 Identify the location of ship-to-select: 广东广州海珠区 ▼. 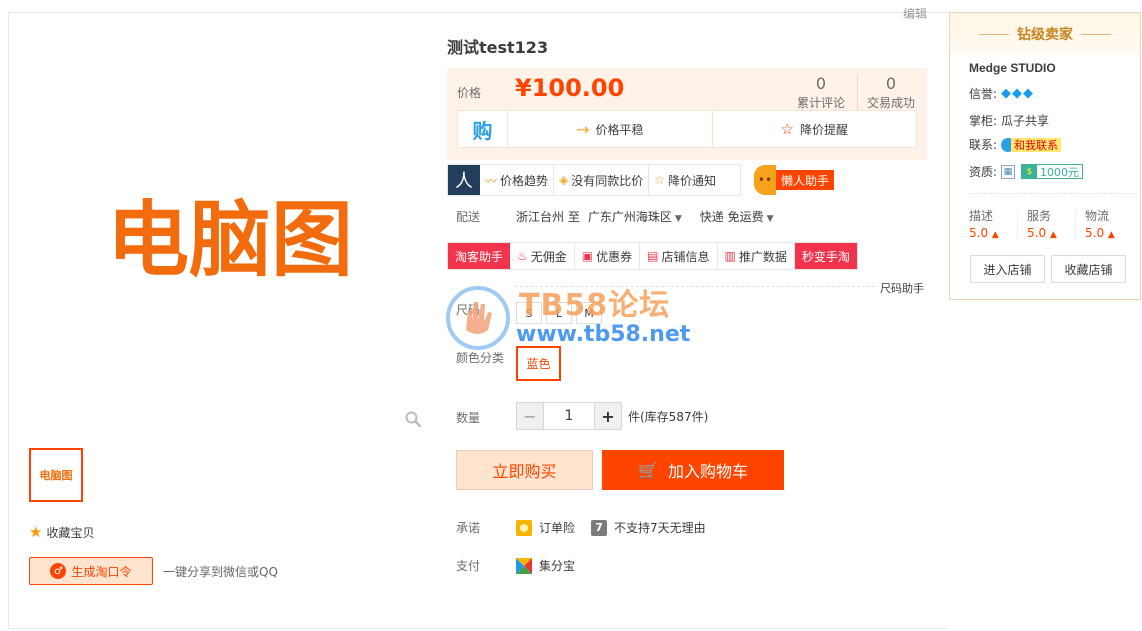
(635, 216).